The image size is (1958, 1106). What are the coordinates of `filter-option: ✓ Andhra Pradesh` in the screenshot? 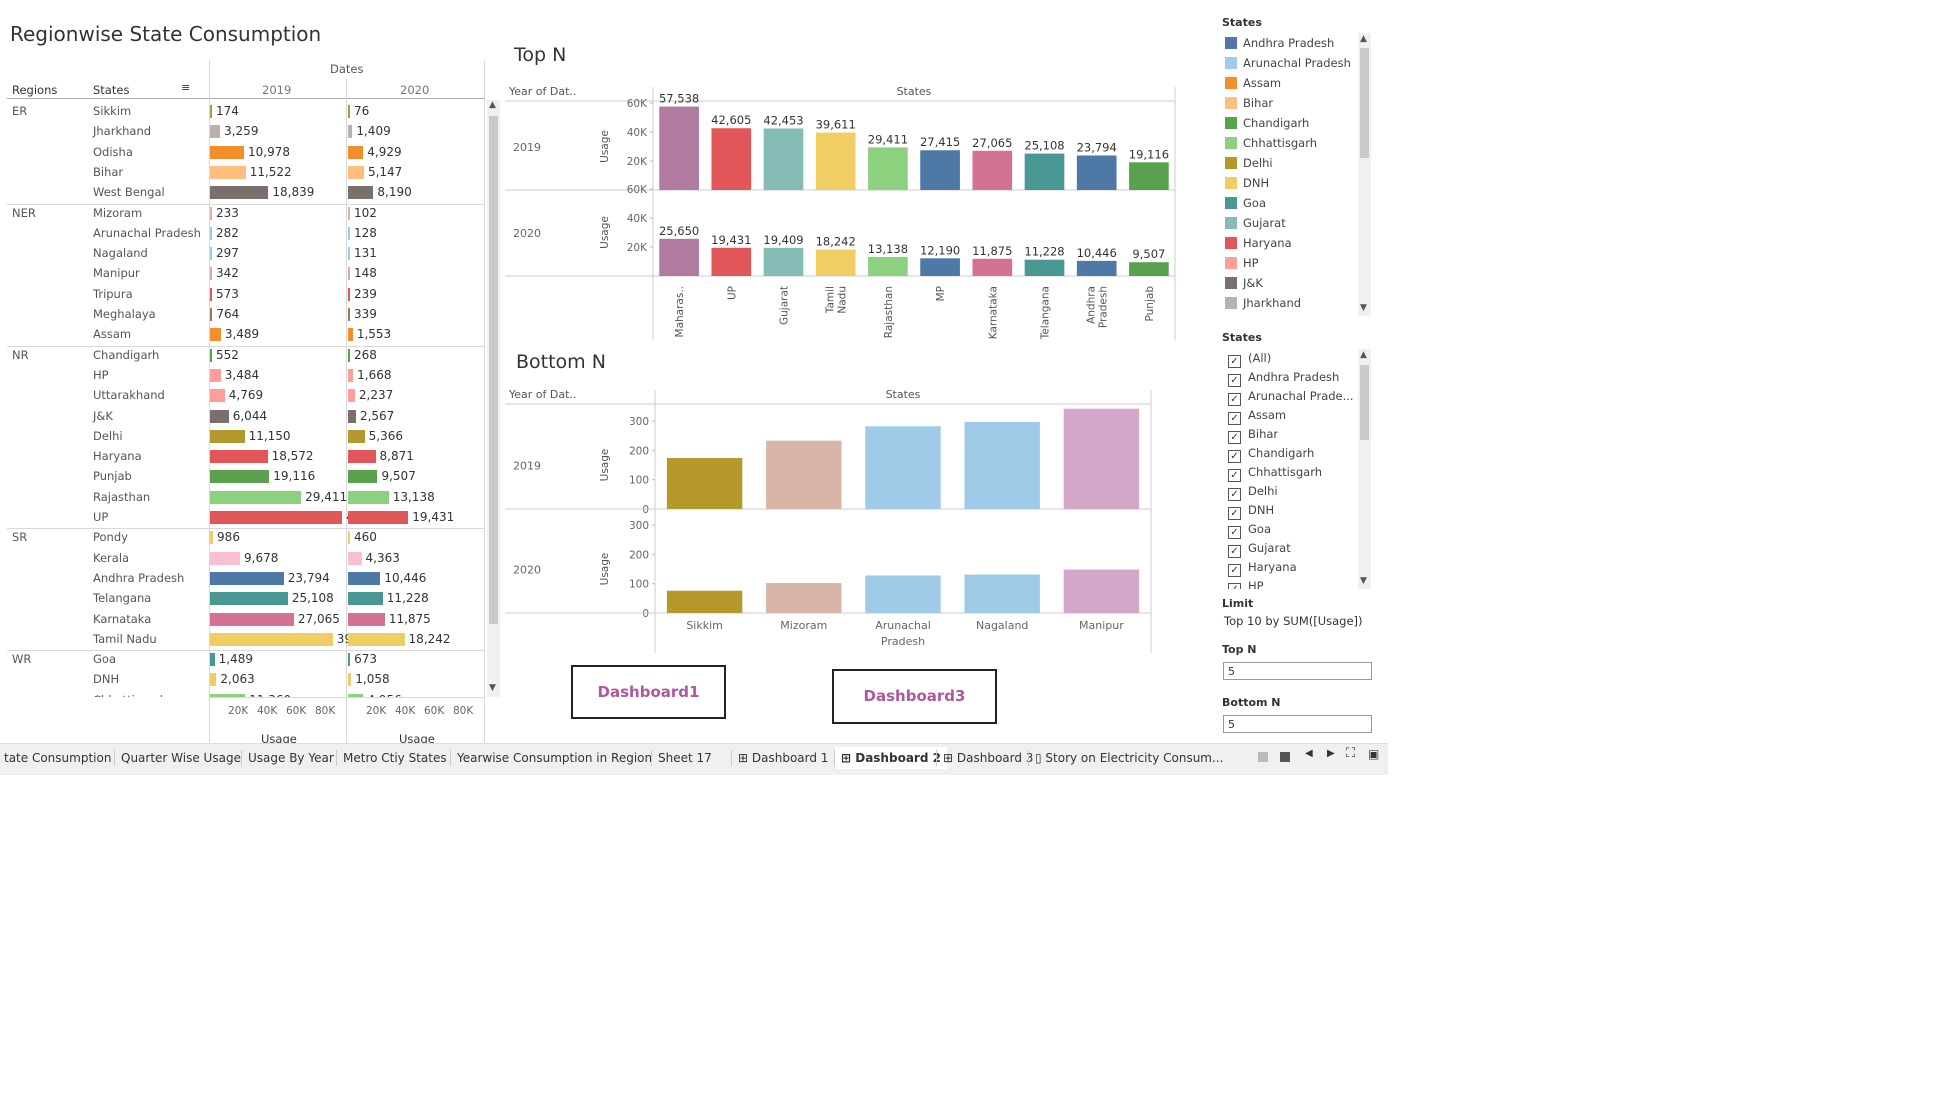 It's located at (1293, 377).